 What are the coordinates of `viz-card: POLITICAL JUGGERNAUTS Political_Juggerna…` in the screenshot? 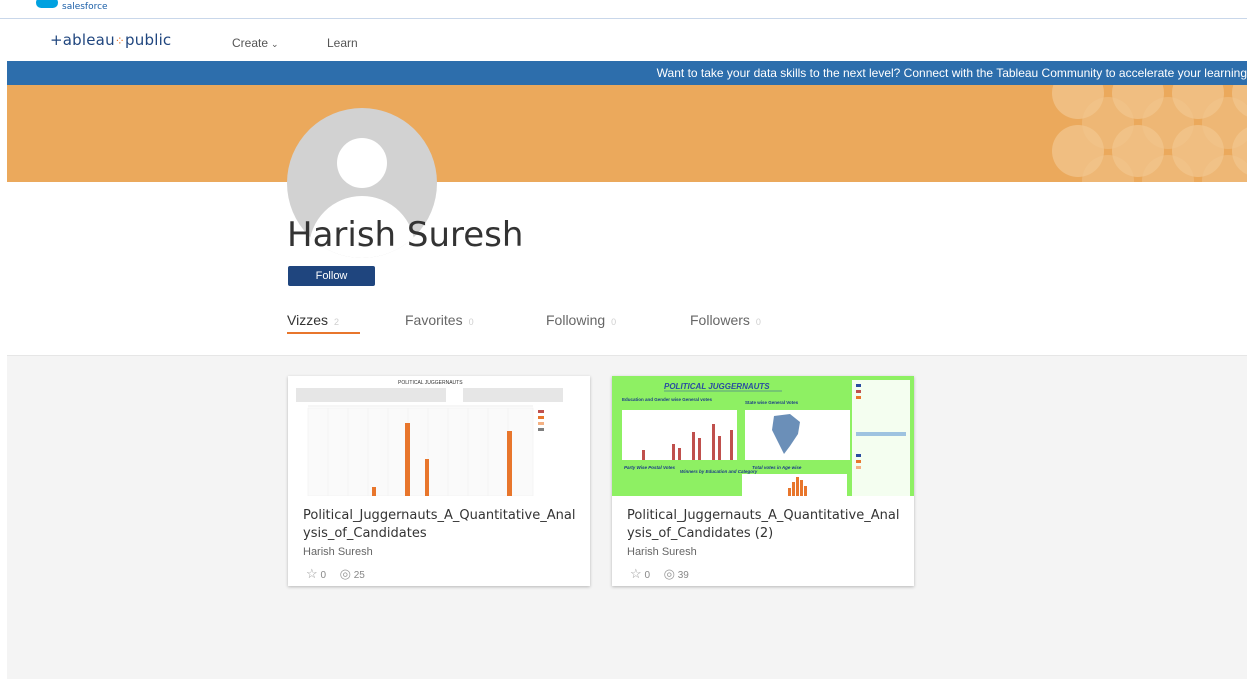 It's located at (439, 481).